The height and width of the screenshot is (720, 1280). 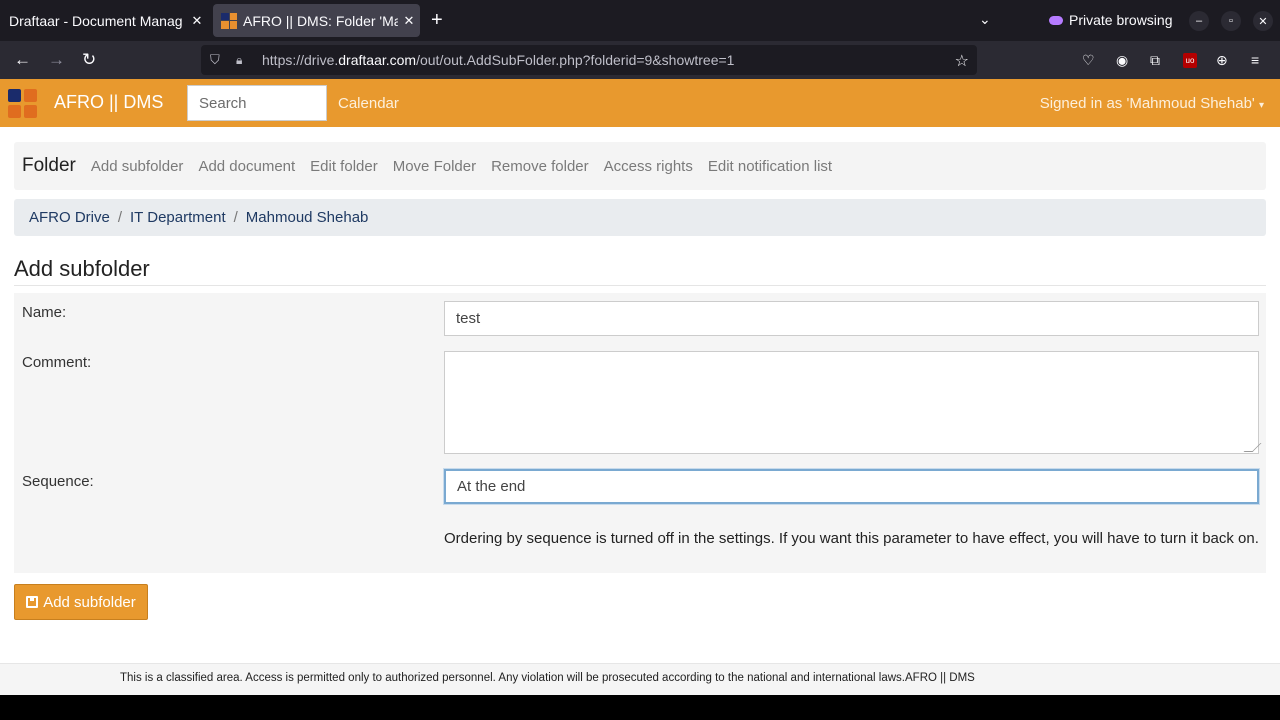 I want to click on lock-icon: 🔒︎, so click(x=242, y=60).